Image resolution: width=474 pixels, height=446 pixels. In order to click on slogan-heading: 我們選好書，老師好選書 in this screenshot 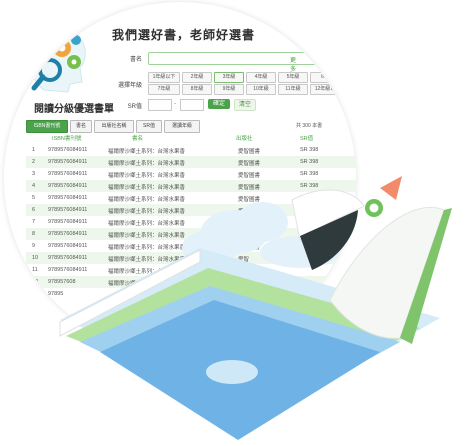, I will do `click(184, 35)`.